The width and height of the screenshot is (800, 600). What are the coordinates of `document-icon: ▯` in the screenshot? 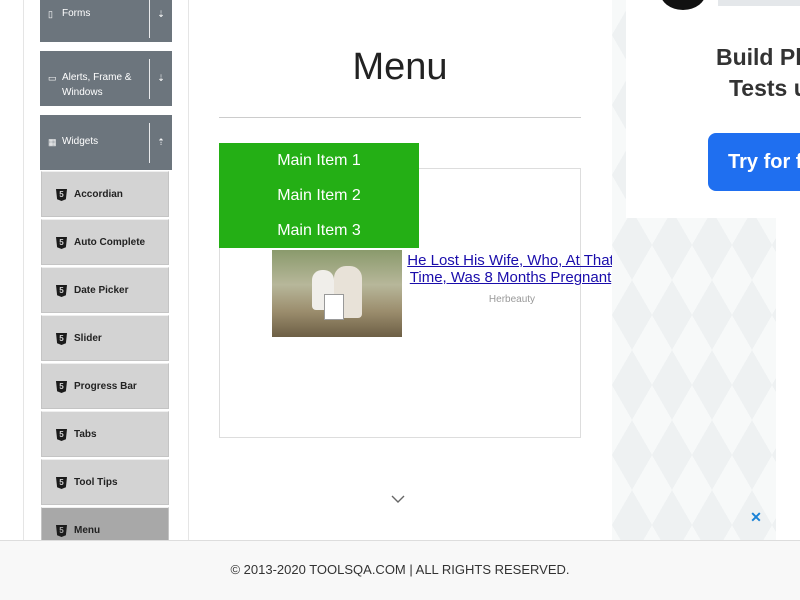 It's located at (50, 14).